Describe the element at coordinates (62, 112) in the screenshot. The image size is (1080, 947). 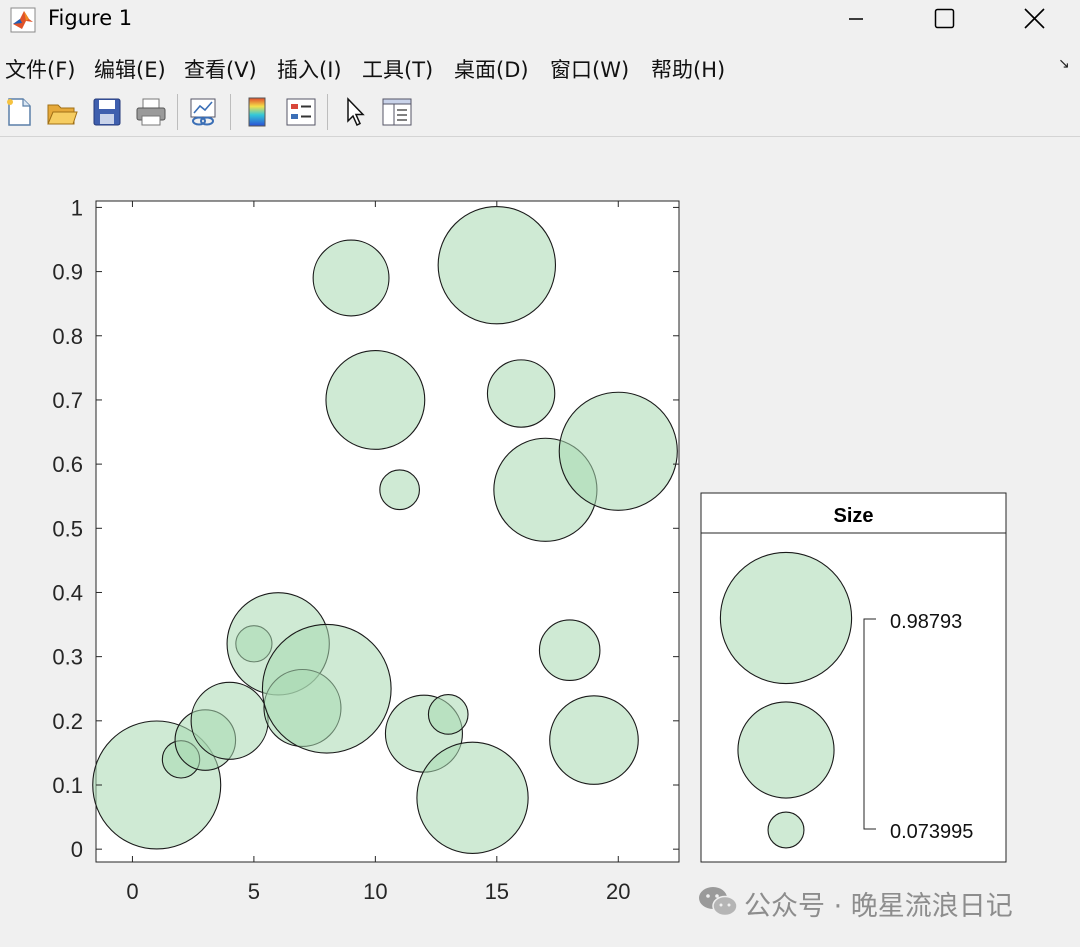
I see `open-file-icon` at that location.